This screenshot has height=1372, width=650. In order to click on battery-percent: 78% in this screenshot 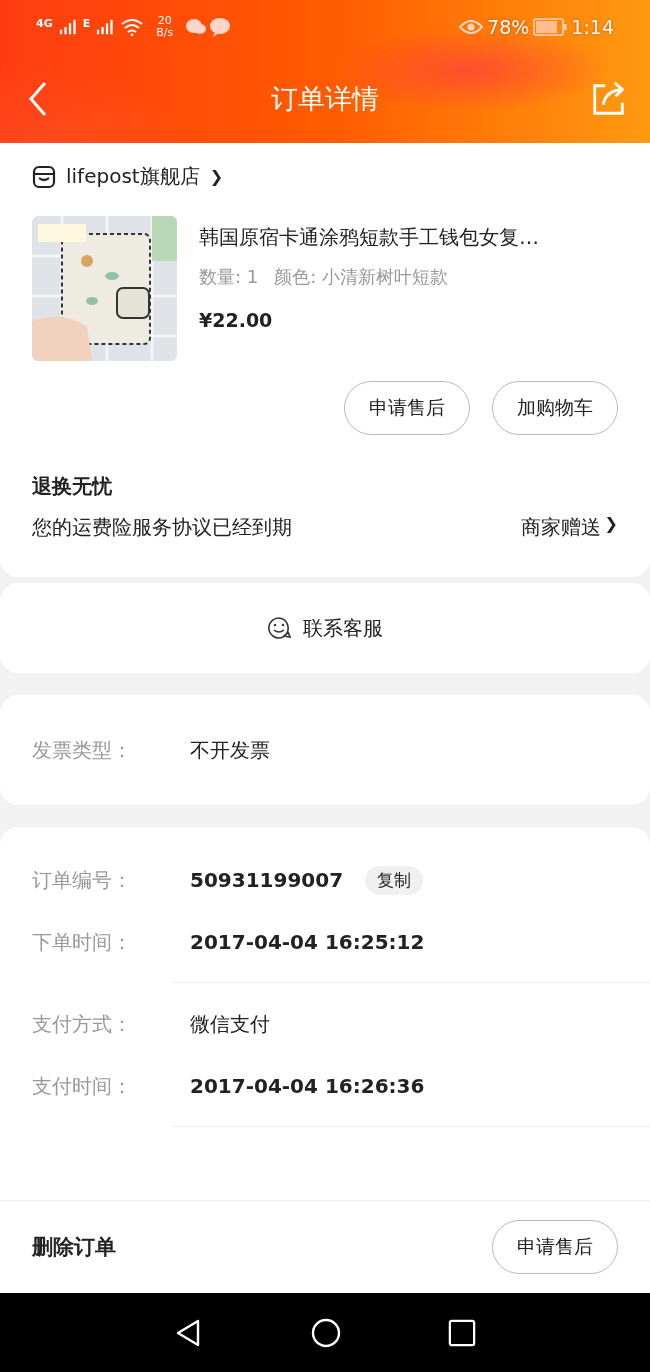, I will do `click(508, 27)`.